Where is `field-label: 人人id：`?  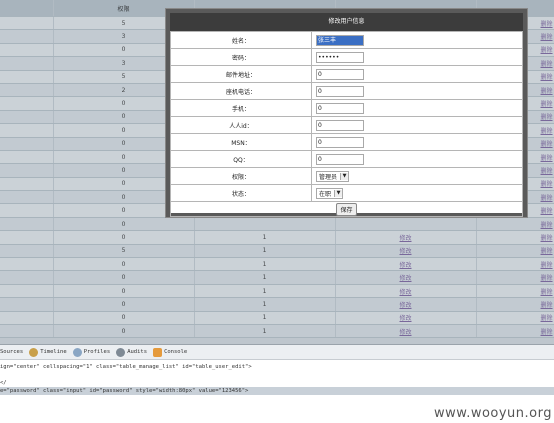
field-label: 人人id： is located at coordinates (241, 125).